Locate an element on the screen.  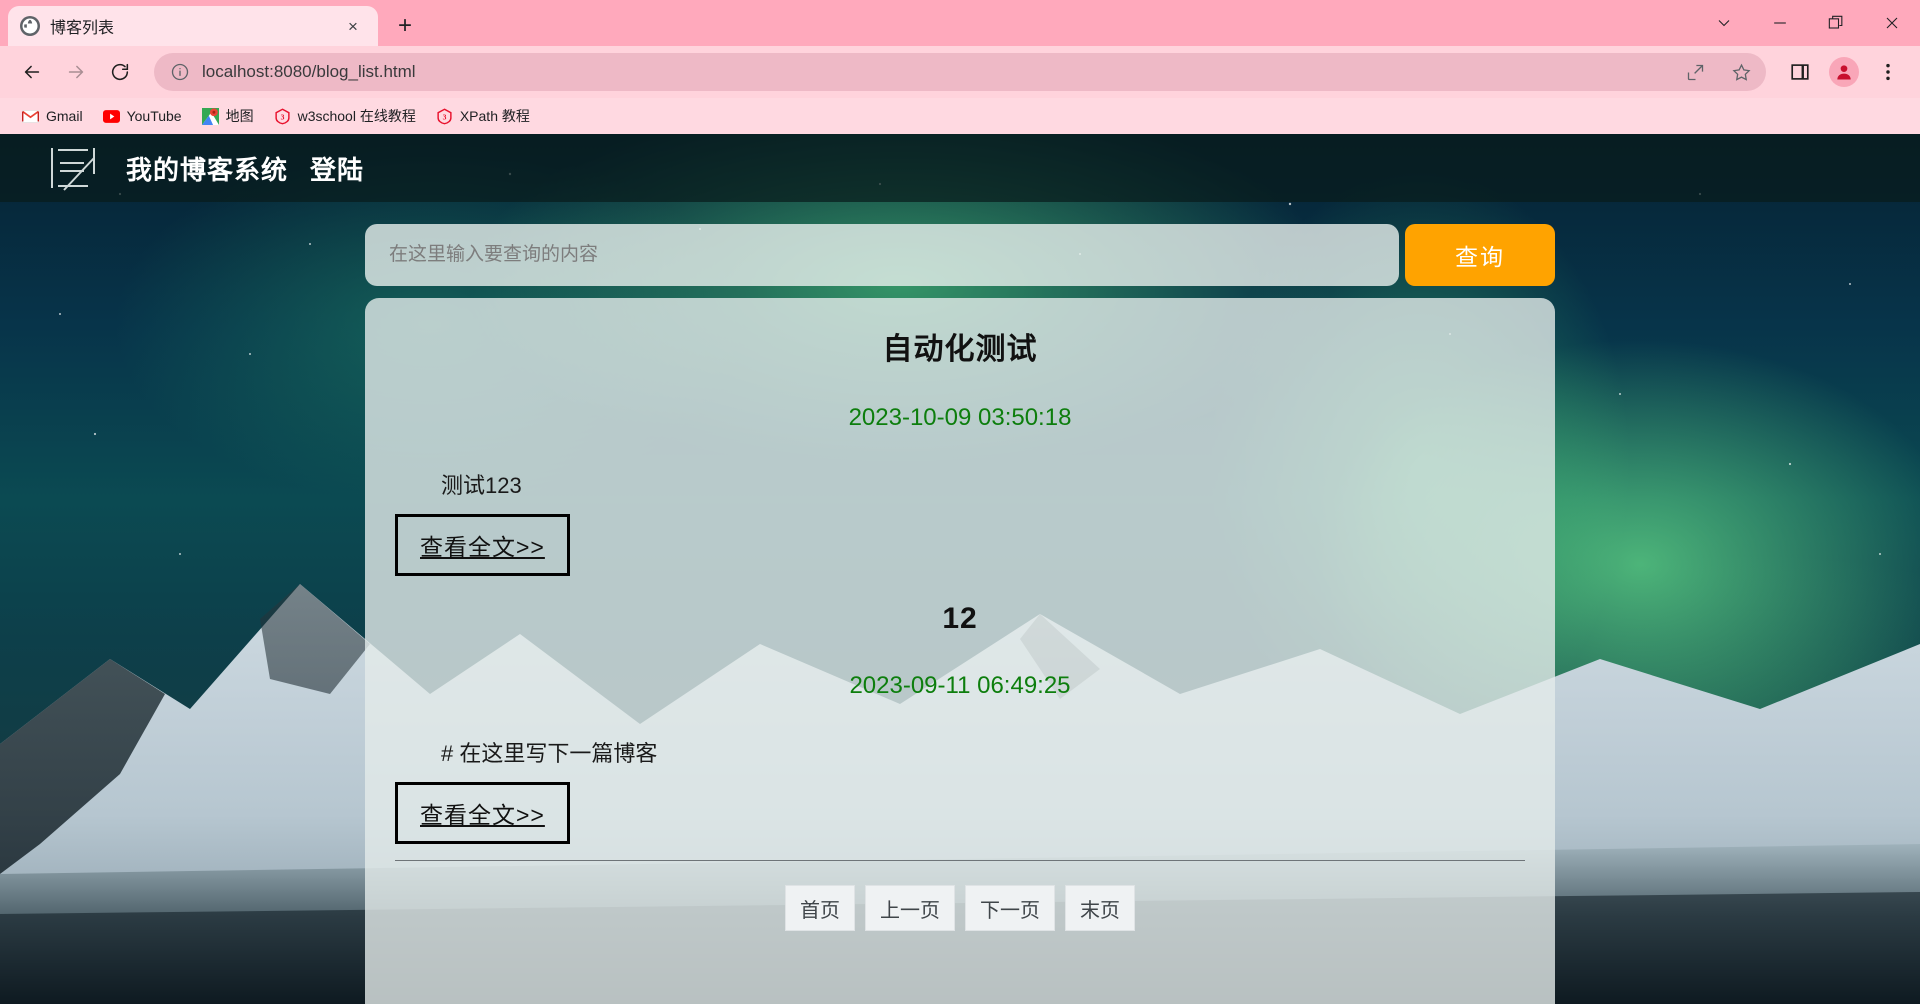
pagination: 首页 上一页 下一页 末页 is located at coordinates (960, 896).